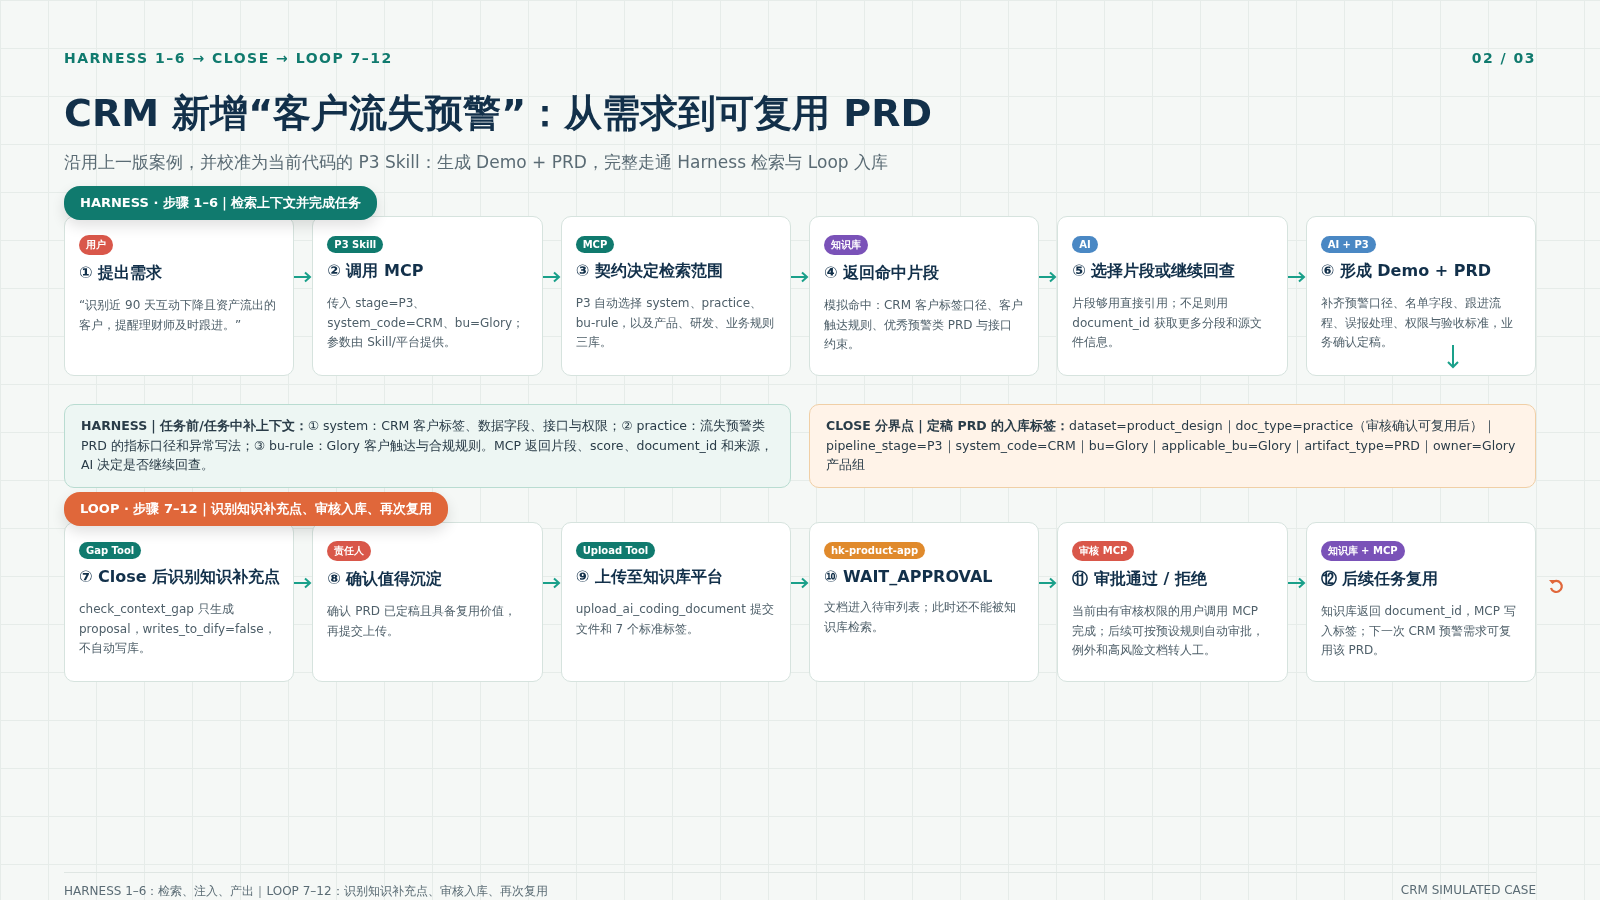 The image size is (1600, 900). I want to click on note-panel: HARNESS｜任务前/任务中补上下文：① system：CRM 客户标签、数据字段、接口与权限；② practice：流失预警类 PRD 的指标口径和异常写法；③ bu-rule：Glory 客户触达与合规规则。MCP 返回片段、score、document_id 和来源，AI 决定是否继续回查。, so click(427, 446).